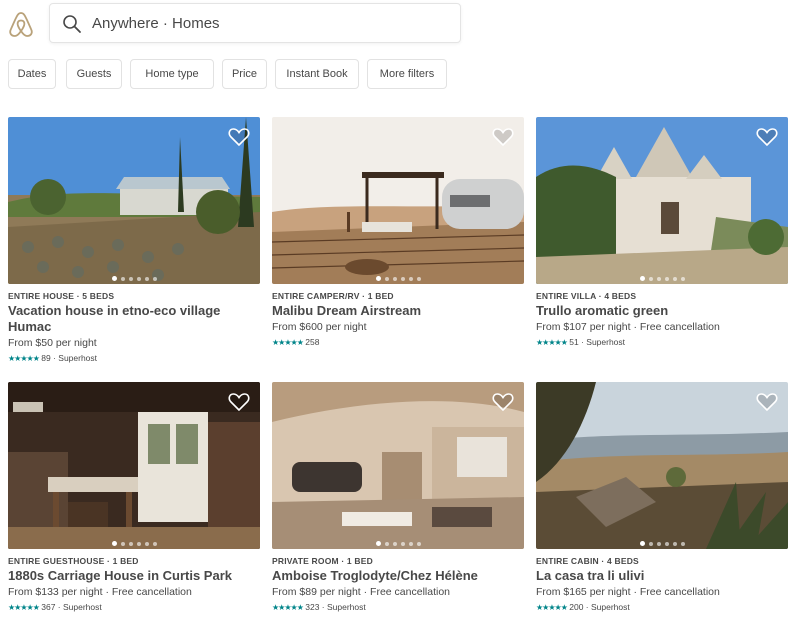 This screenshot has height=627, width=800. Describe the element at coordinates (398, 342) in the screenshot. I see `listing-rating: ★★★★★ 258` at that location.